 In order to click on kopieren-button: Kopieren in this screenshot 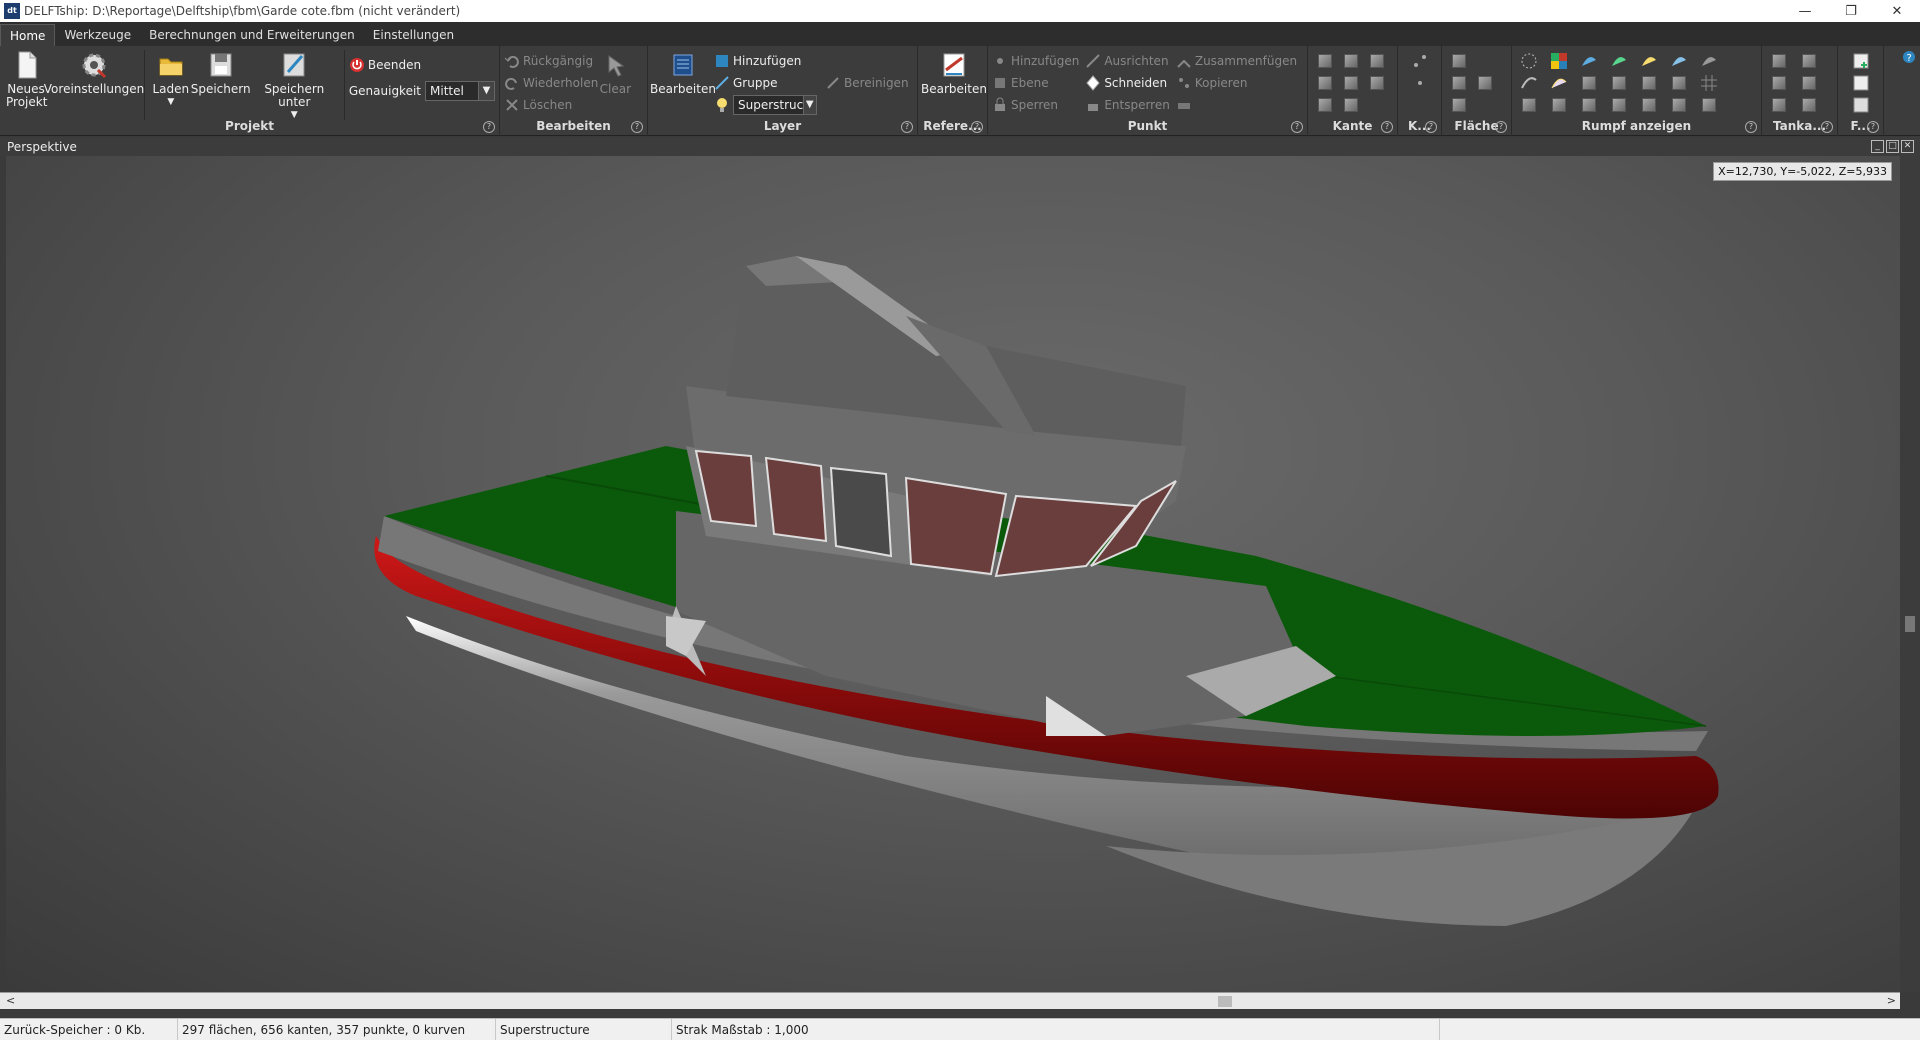, I will do `click(1236, 83)`.